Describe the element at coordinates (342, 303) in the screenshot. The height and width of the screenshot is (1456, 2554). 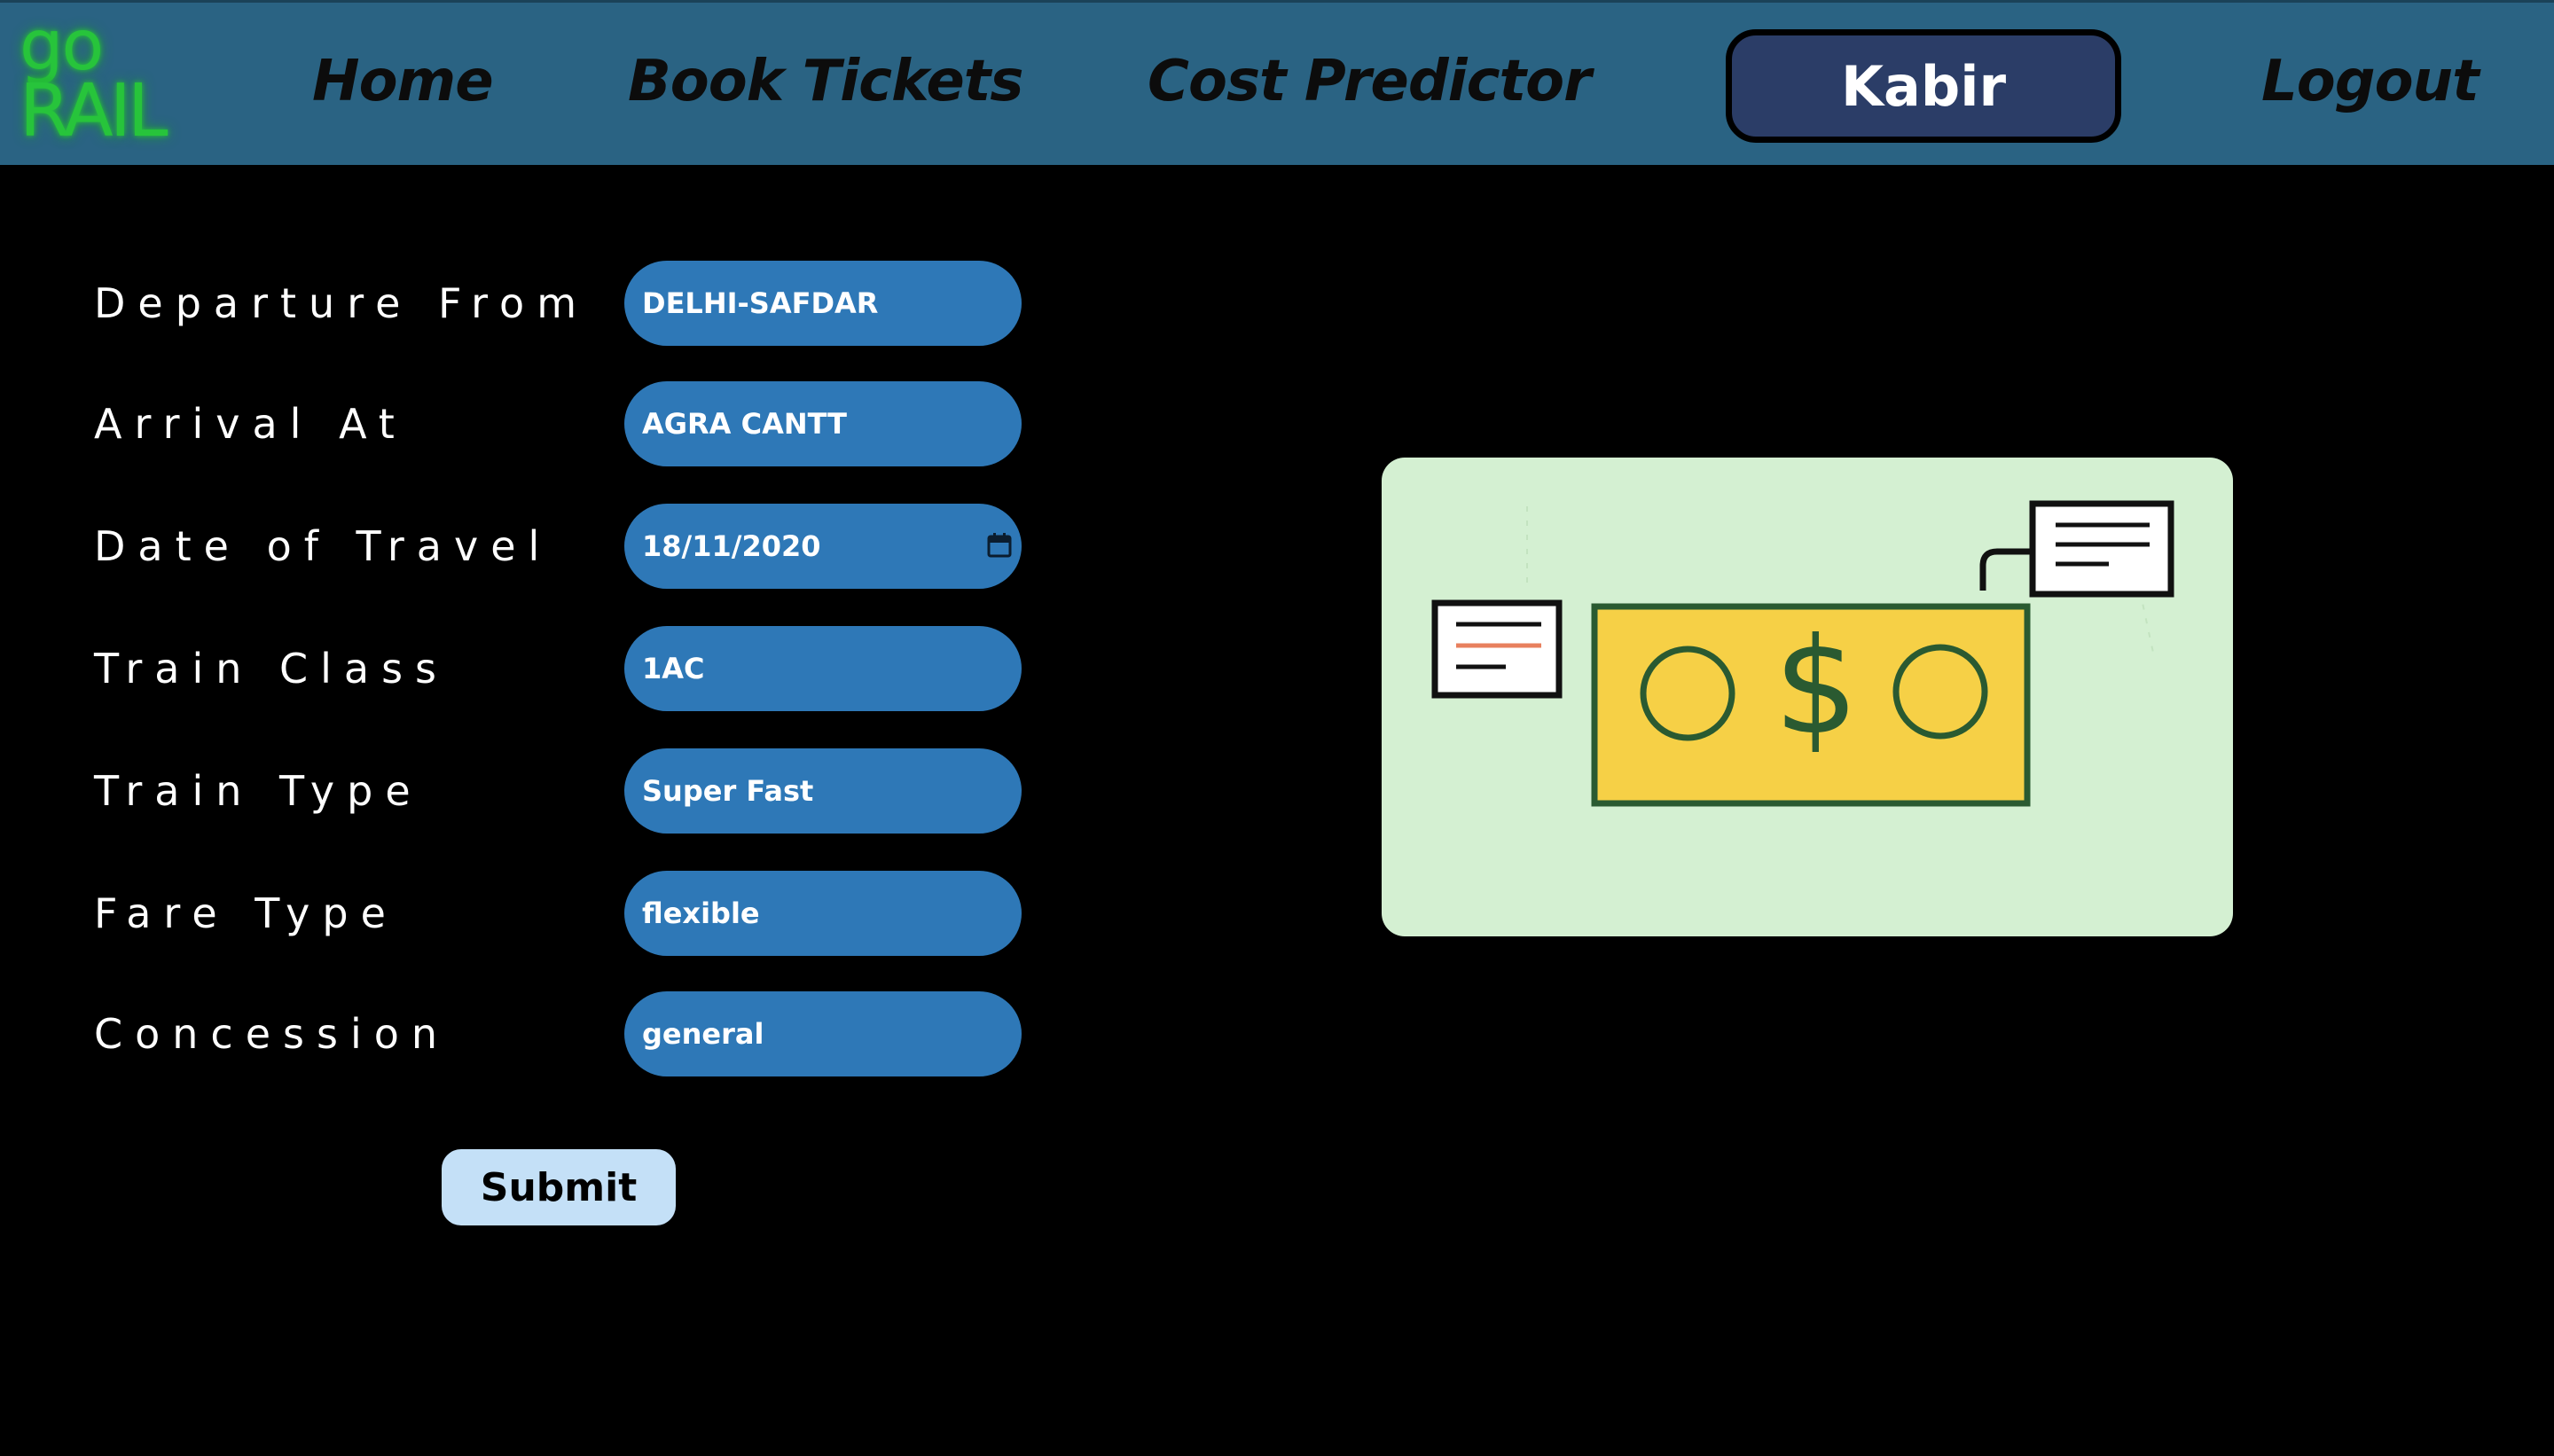
I see `departure-label: Departure From` at that location.